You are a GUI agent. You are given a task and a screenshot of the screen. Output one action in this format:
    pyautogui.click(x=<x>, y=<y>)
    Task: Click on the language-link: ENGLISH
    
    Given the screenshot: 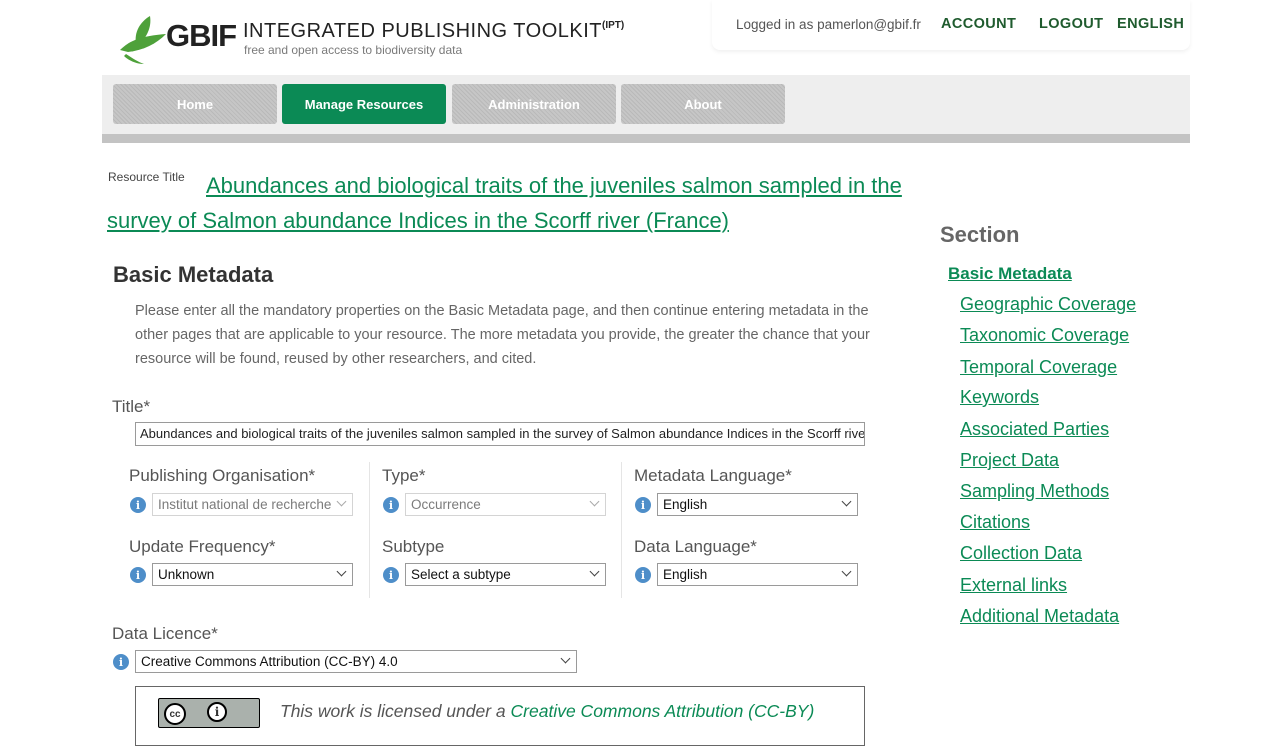 What is the action you would take?
    pyautogui.click(x=1150, y=24)
    